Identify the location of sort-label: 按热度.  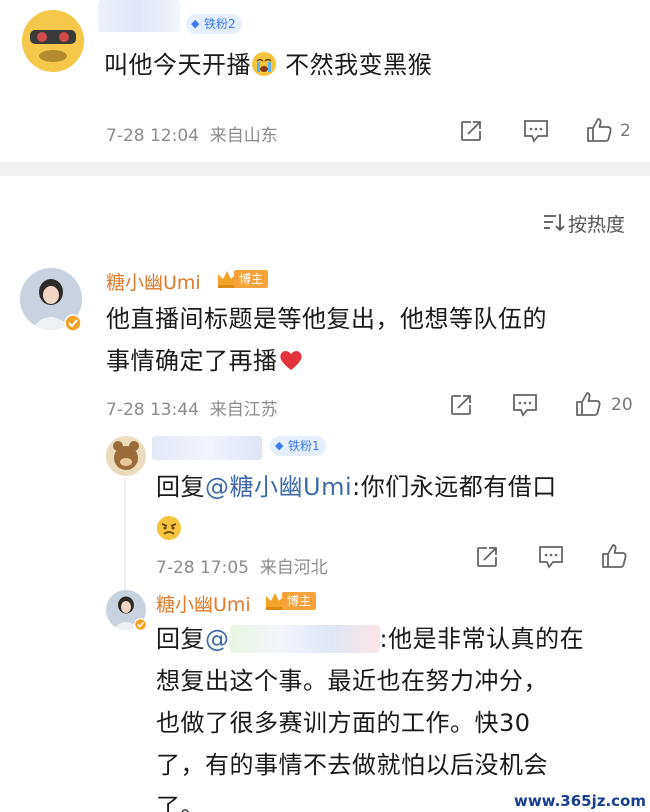
(597, 225).